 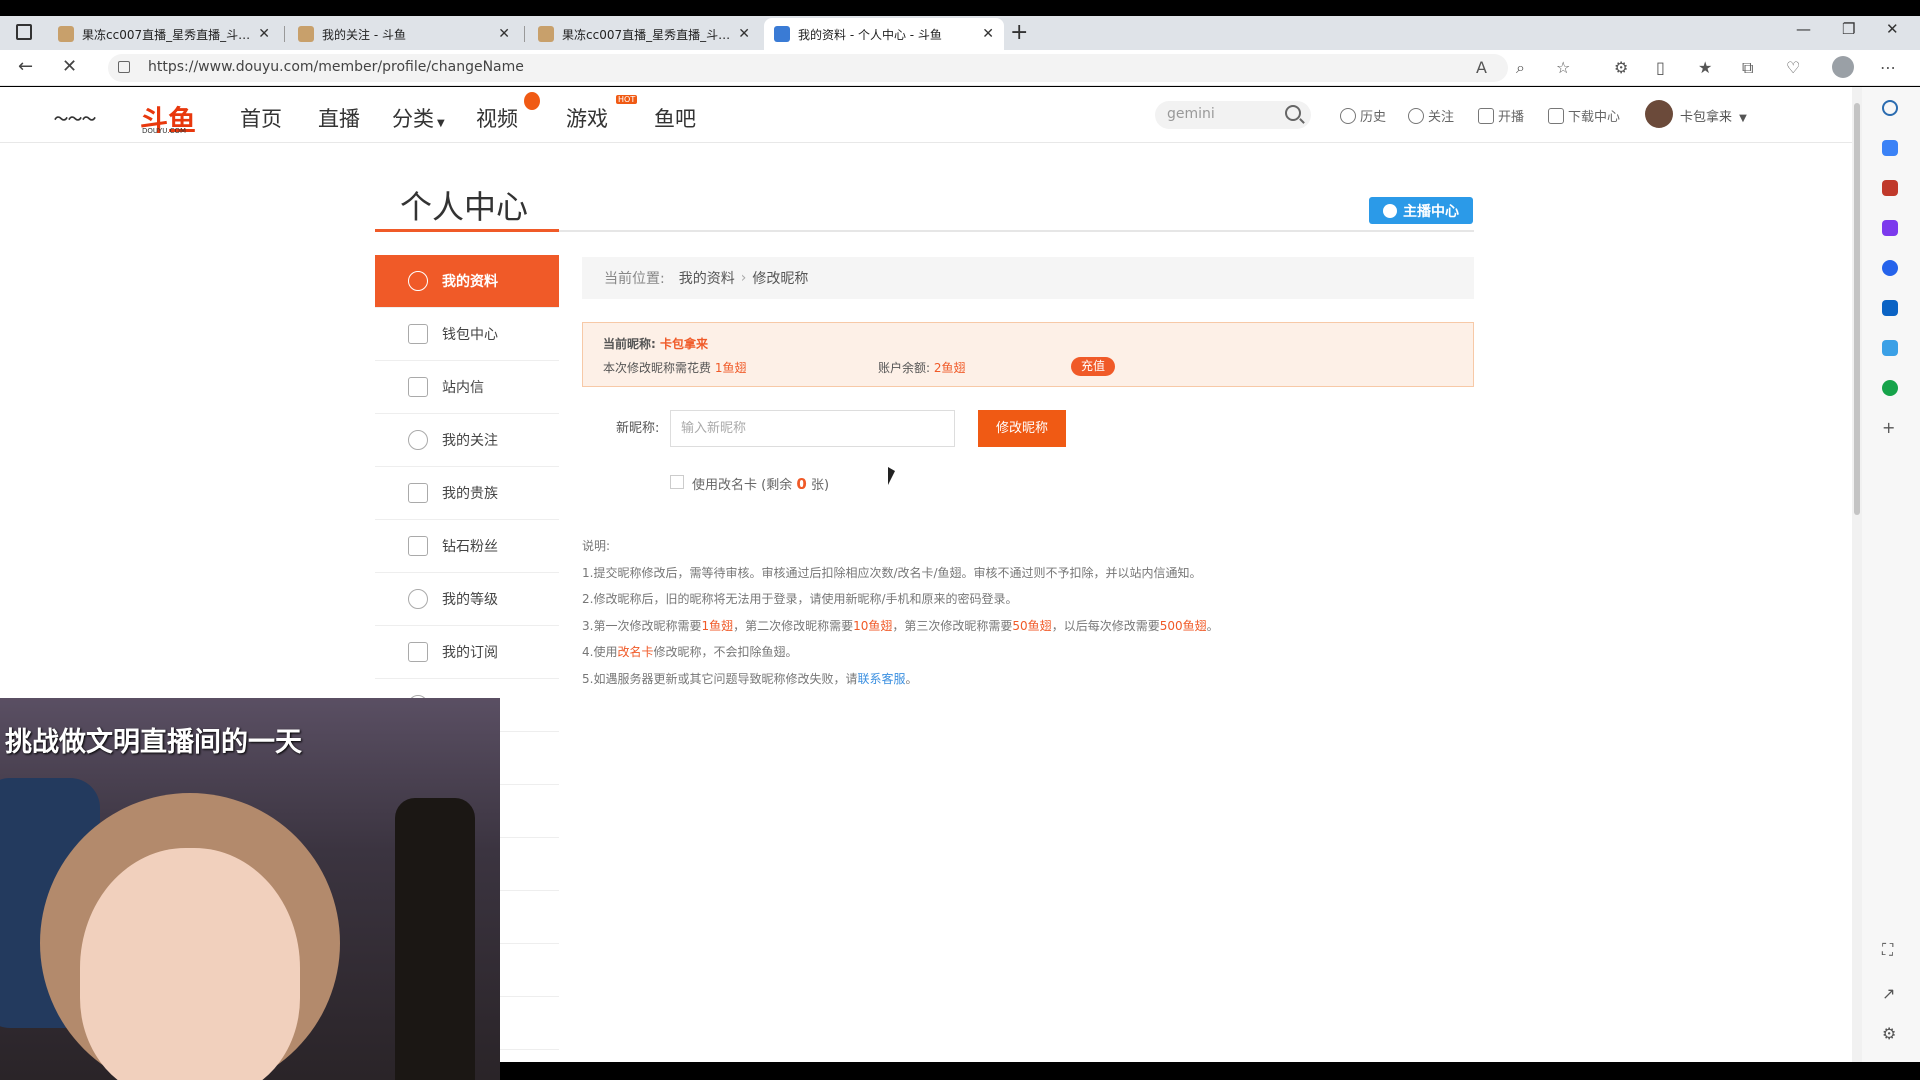 I want to click on window-close-icon: ✕, so click(x=1892, y=29).